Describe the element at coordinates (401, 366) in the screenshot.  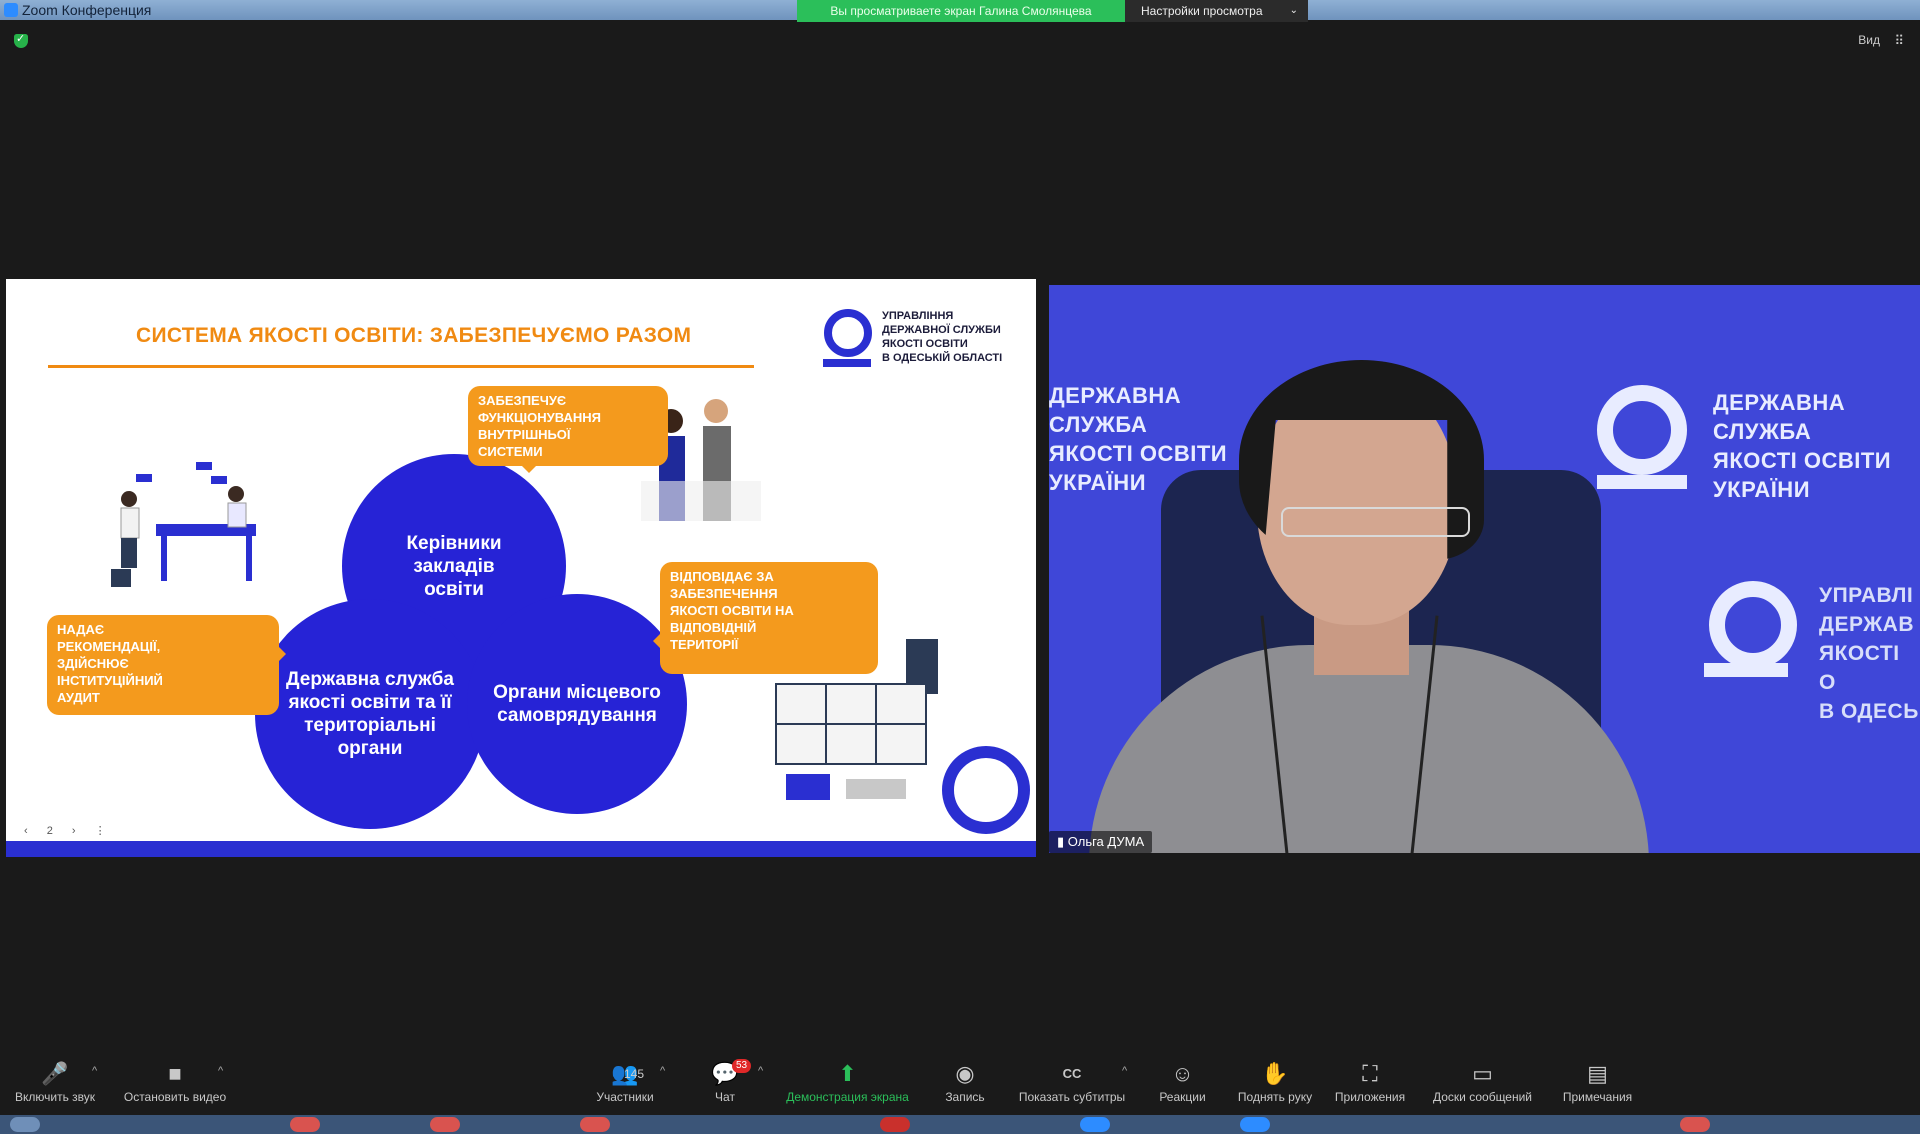
I see `title-underline` at that location.